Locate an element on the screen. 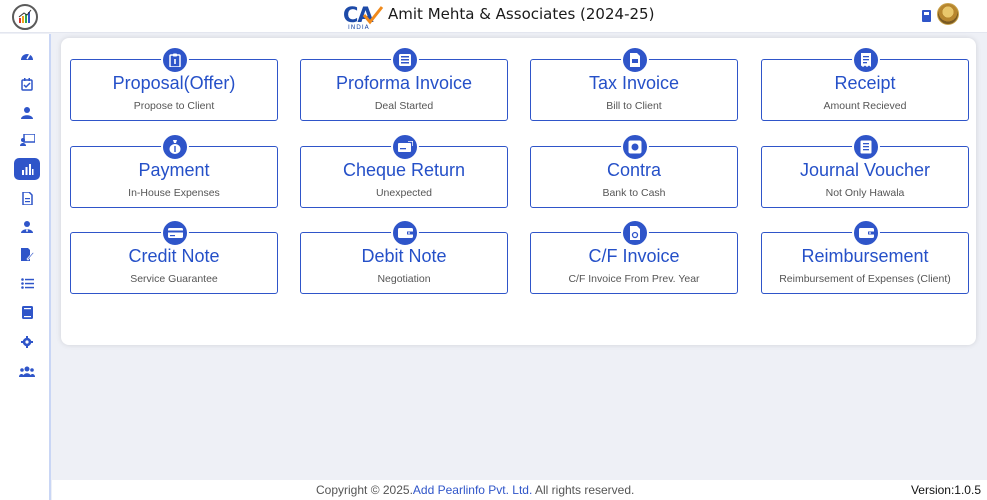  tile-title: Proforma Invoice is located at coordinates (404, 83).